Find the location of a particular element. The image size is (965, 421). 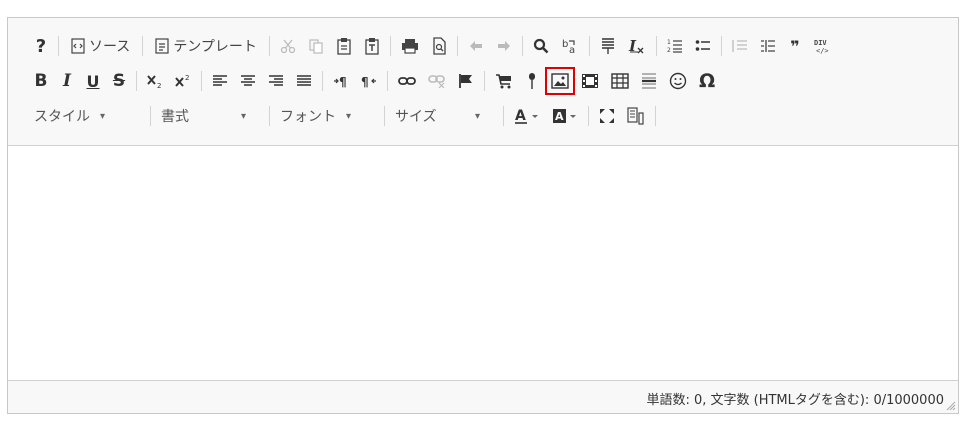

toolbar-row-3: スタイル ▾ 書式 ▾ フォント ▾ サイズ ▾ A A is located at coordinates (488, 116).